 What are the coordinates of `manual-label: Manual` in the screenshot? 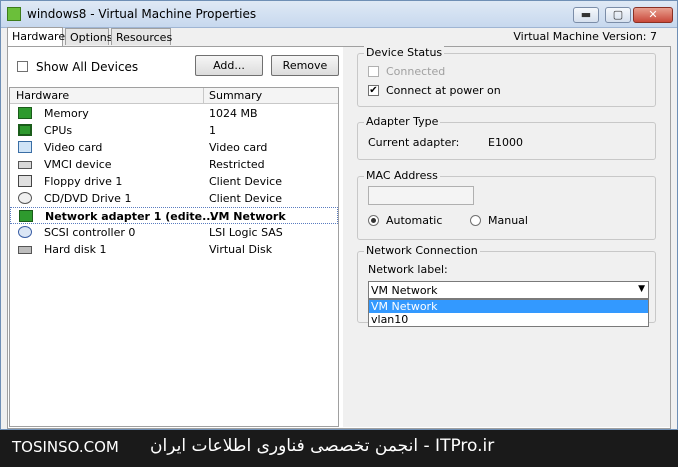 It's located at (508, 220).